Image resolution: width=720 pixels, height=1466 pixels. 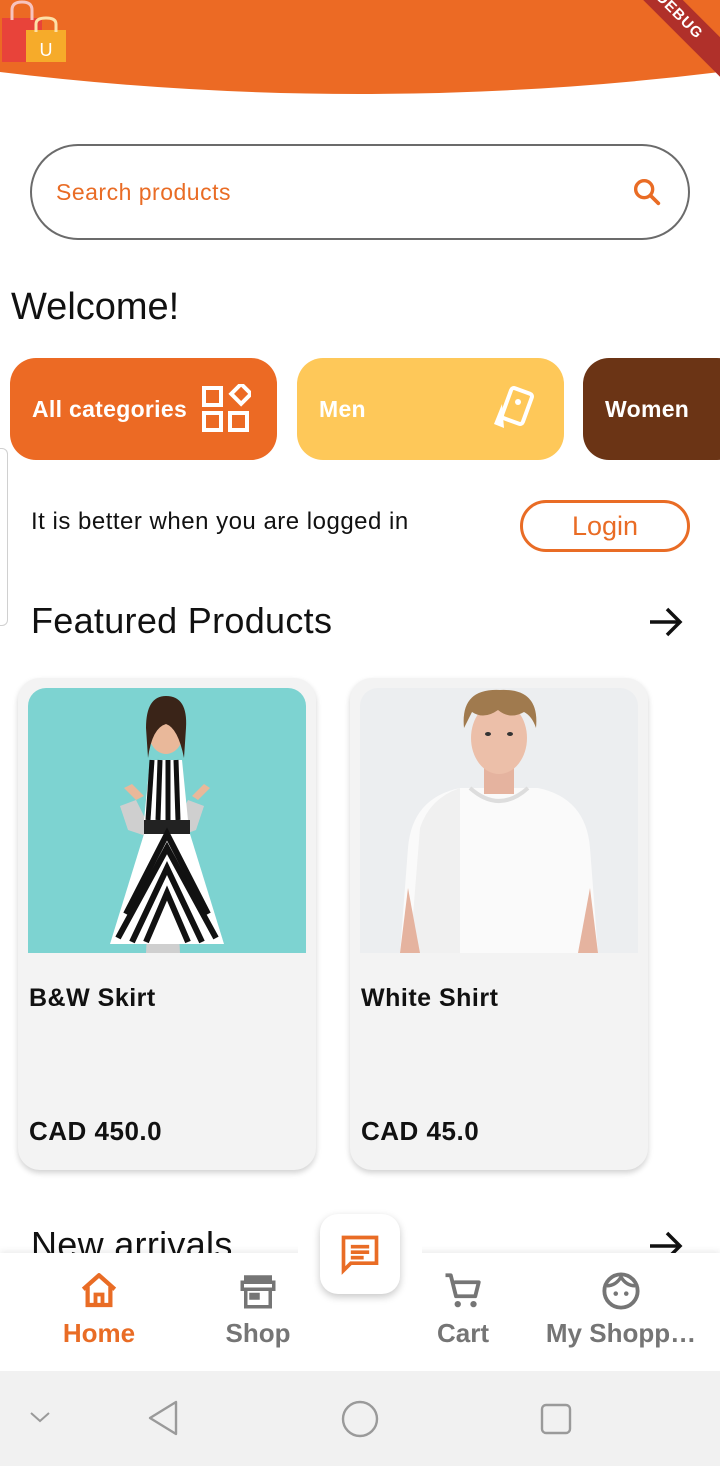 I want to click on shopping-bag-u-logo: U, so click(x=34, y=31).